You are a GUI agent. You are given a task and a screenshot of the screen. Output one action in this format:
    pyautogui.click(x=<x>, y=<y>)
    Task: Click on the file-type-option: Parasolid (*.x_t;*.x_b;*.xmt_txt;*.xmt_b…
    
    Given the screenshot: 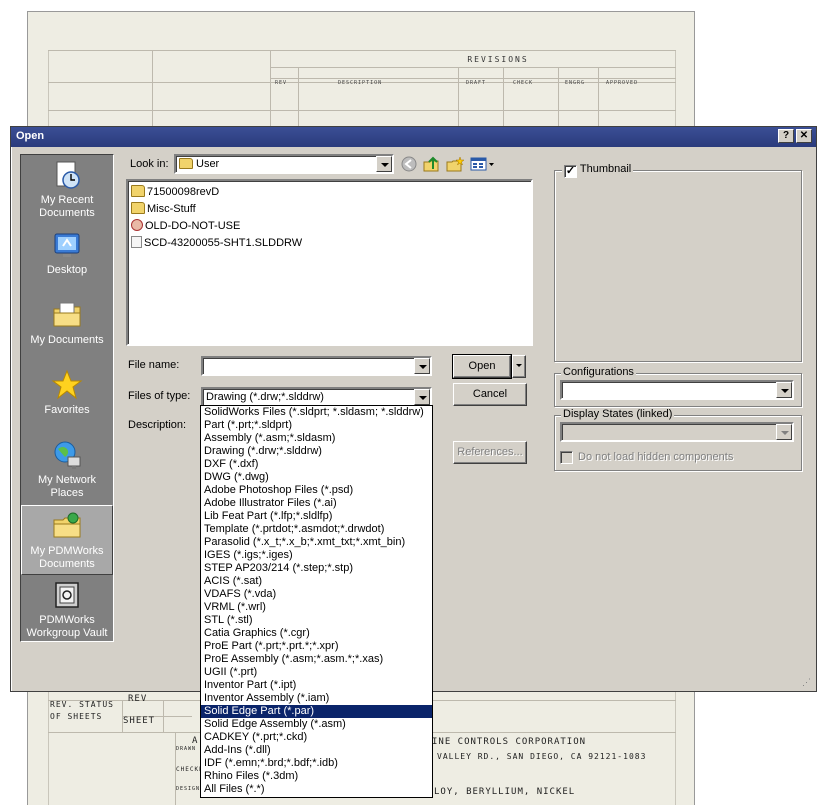 What is the action you would take?
    pyautogui.click(x=316, y=542)
    